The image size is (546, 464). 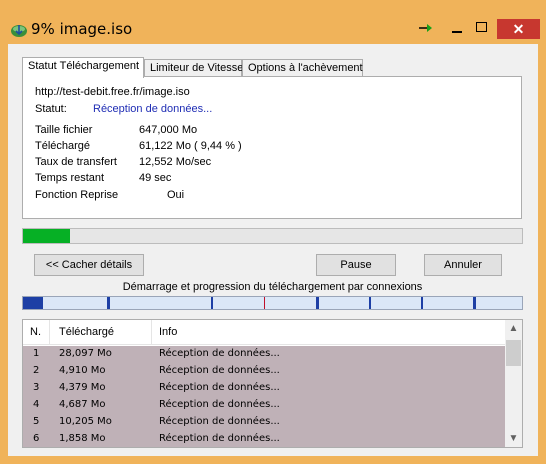 I want to click on cell-number: 6, so click(x=36, y=438).